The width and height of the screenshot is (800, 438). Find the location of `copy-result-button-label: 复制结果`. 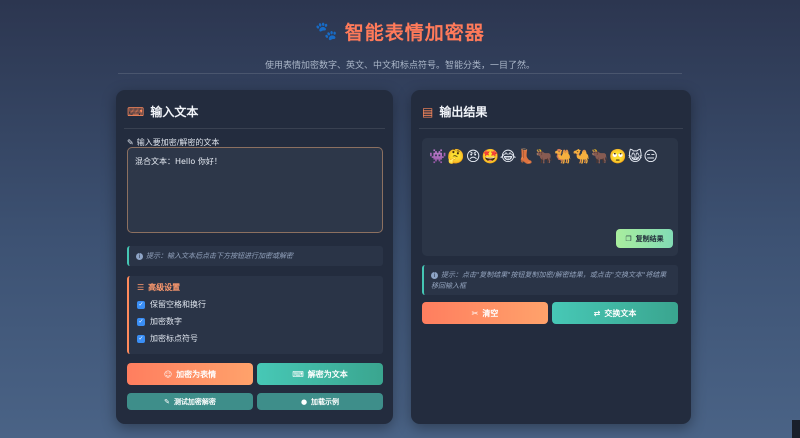

copy-result-button-label: 复制结果 is located at coordinates (649, 238).